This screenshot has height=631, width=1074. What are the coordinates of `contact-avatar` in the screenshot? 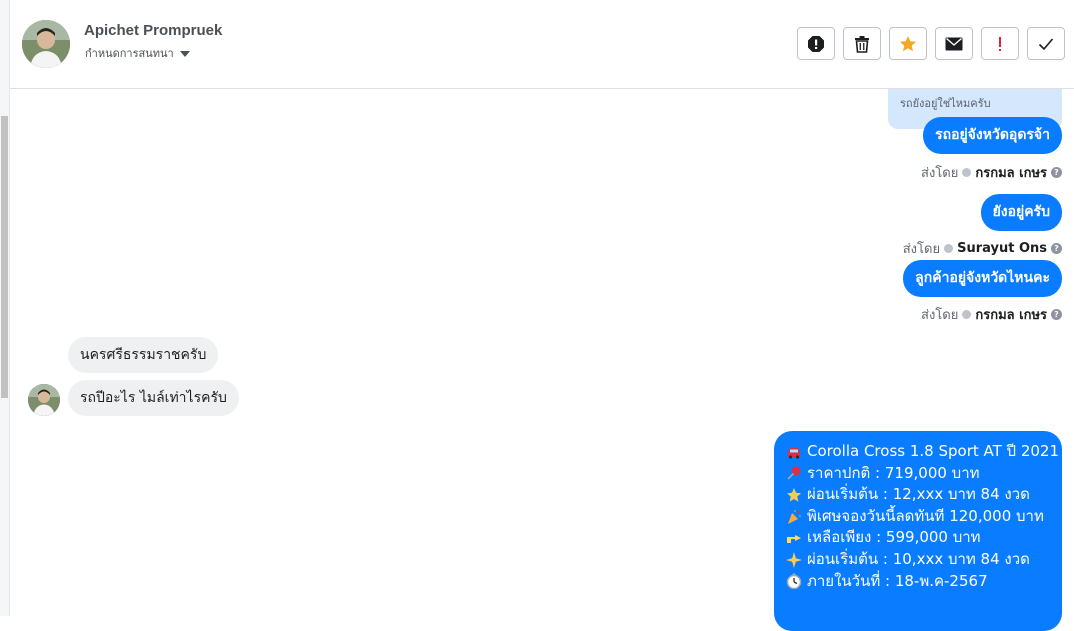 It's located at (46, 44).